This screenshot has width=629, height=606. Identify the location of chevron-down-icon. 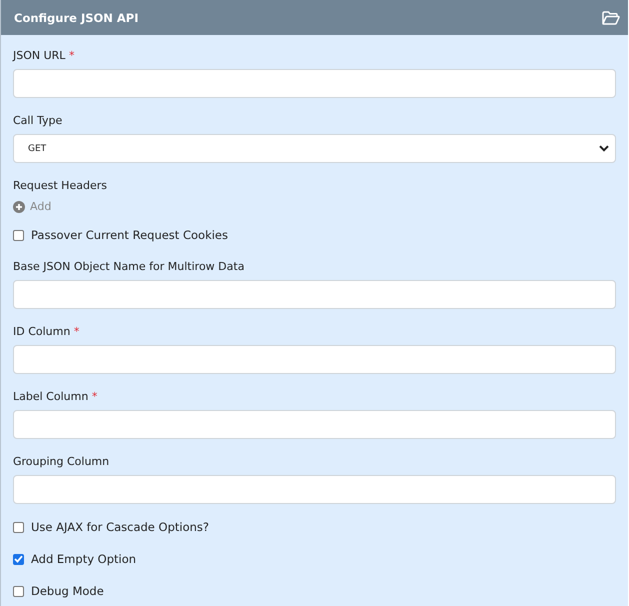
(604, 148).